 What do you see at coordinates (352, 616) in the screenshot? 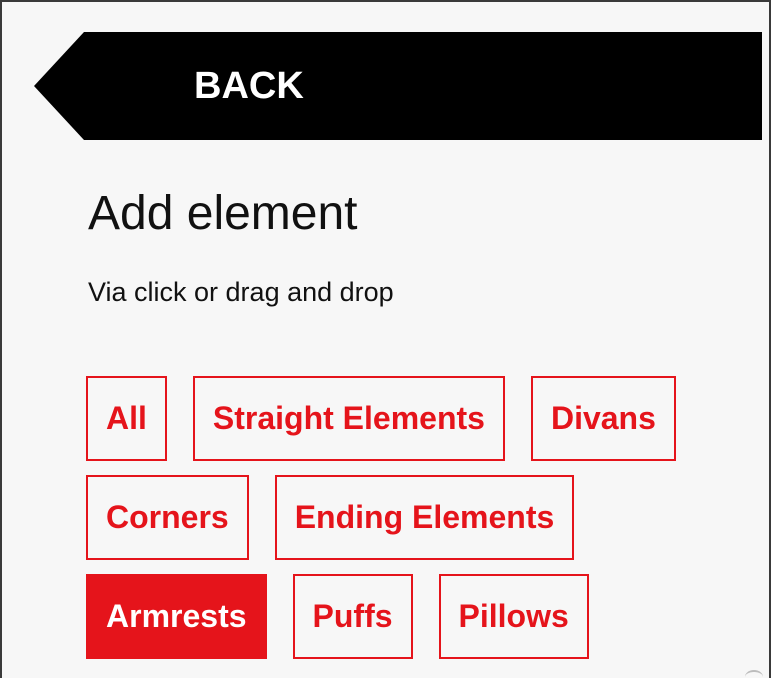
I see `filter-puffs: Puffs` at bounding box center [352, 616].